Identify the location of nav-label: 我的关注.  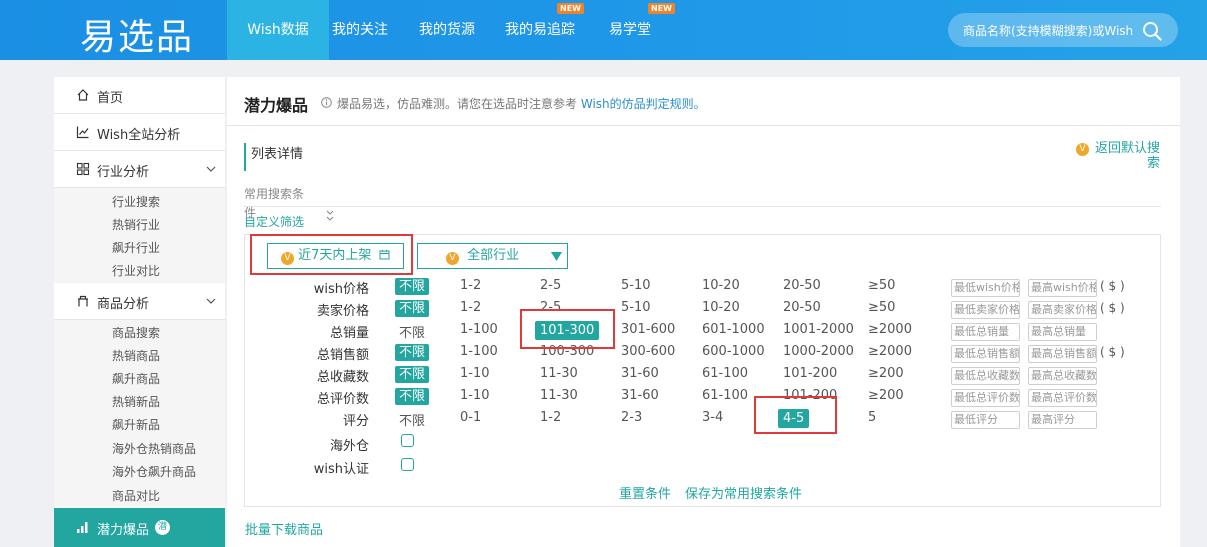
(360, 30).